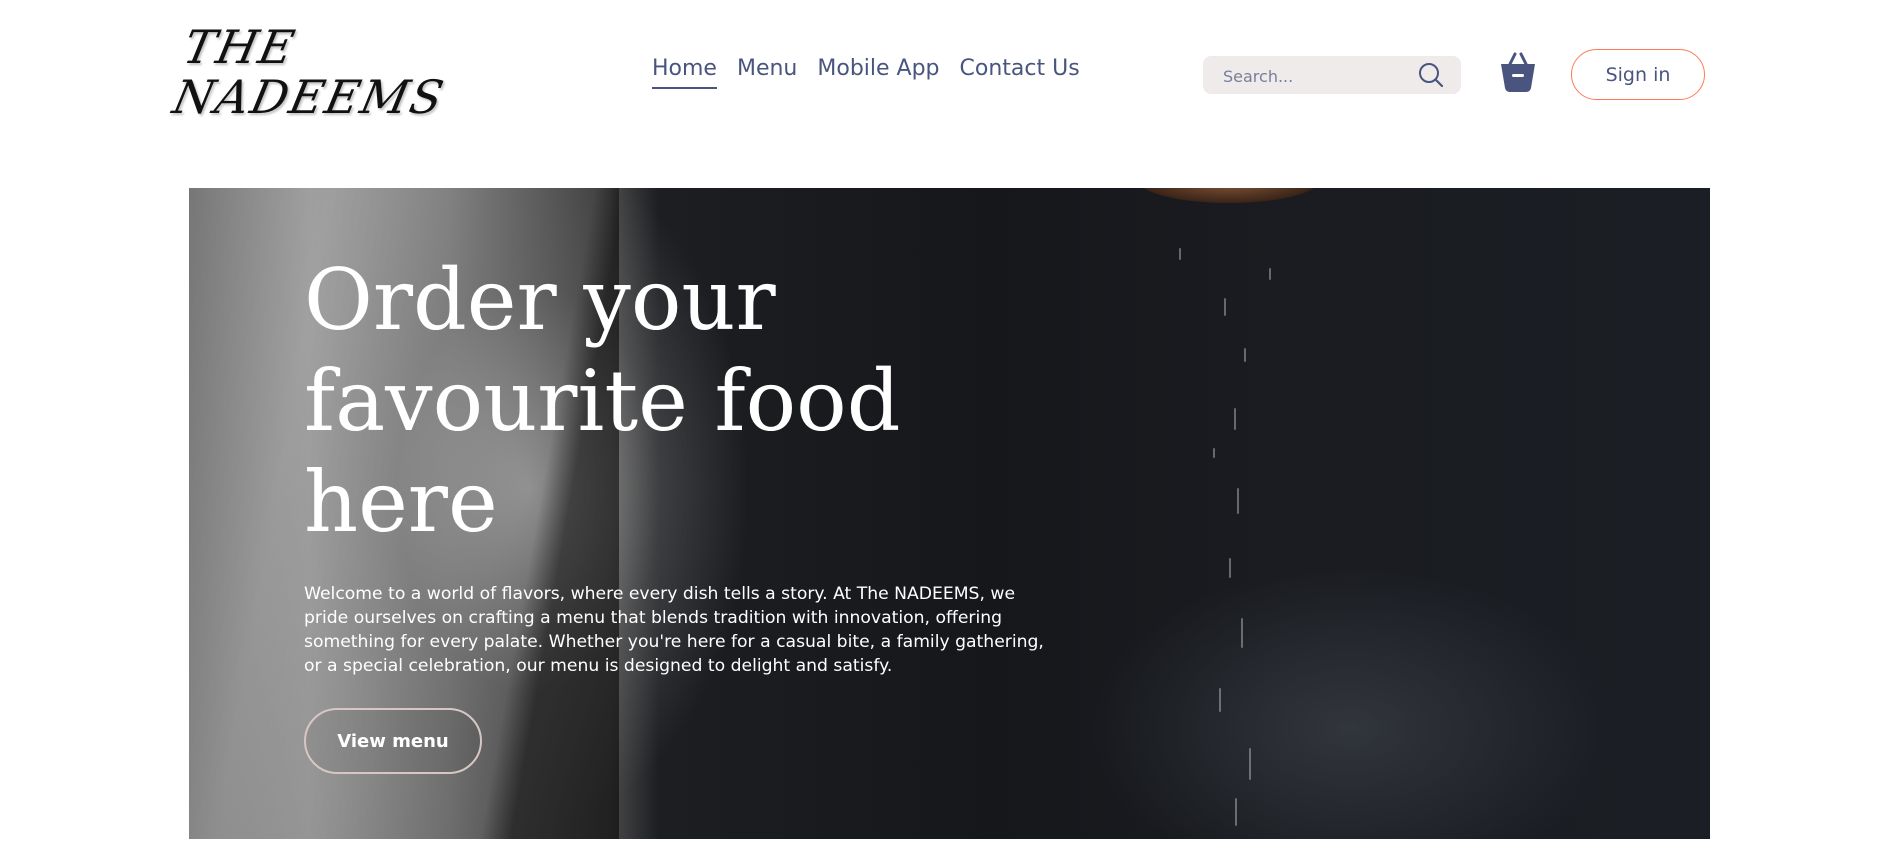  I want to click on hero-background-smoke, so click(1349, 663).